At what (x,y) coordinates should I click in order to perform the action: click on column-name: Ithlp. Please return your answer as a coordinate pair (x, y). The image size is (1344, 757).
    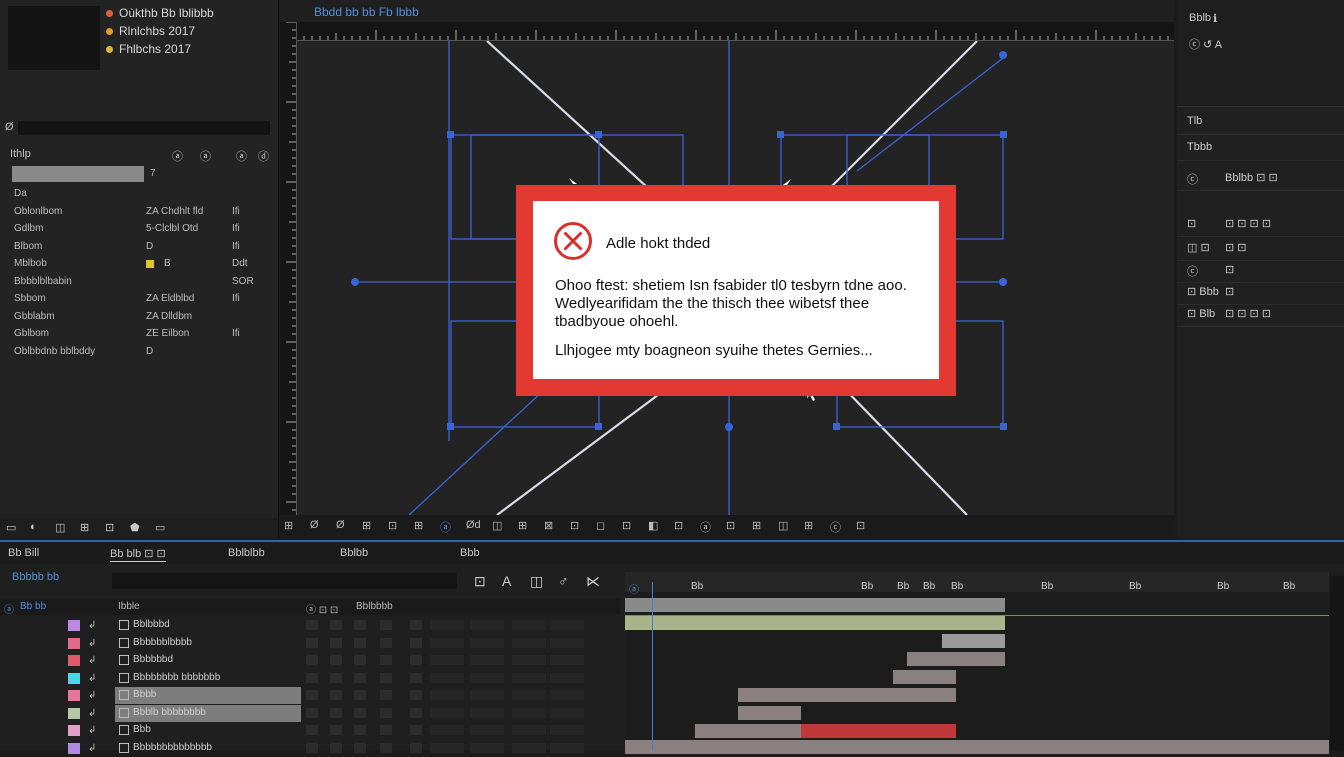
    Looking at the image, I should click on (20, 154).